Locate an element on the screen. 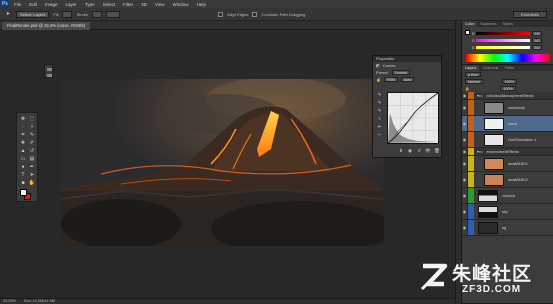  menu-help: Help is located at coordinates (201, 4).